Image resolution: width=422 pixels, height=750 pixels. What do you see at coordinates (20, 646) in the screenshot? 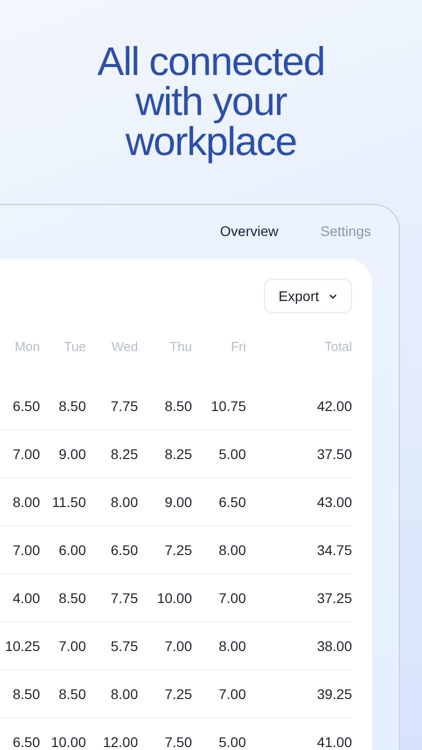
I see `table-cell: 10.25` at bounding box center [20, 646].